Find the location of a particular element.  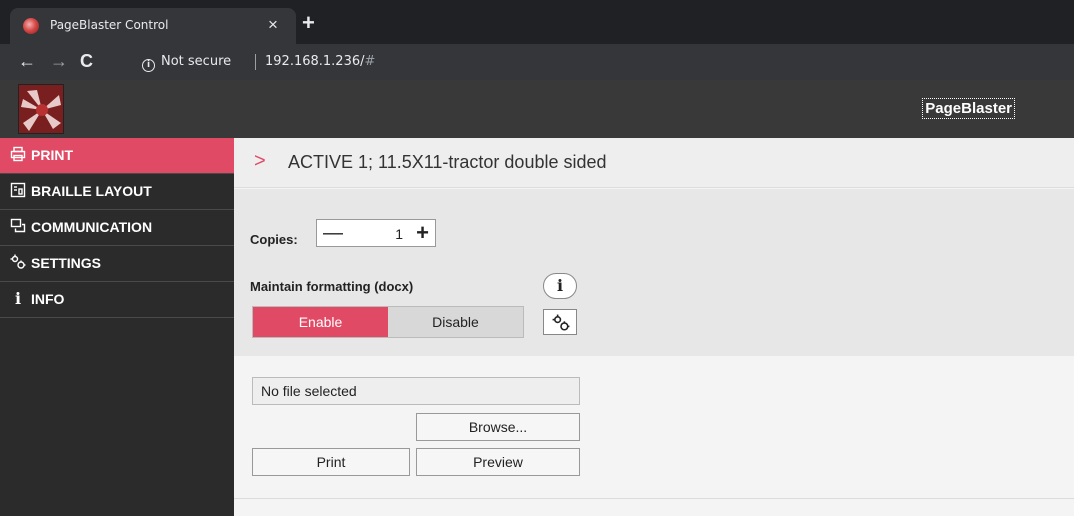

active-profile-header: > ACTIVE 1; 11.5X11-tractor double sided is located at coordinates (654, 163).